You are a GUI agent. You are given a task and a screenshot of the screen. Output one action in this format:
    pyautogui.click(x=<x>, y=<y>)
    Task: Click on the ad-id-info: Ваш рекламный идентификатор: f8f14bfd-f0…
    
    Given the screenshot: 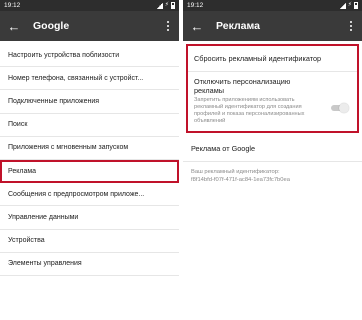 What is the action you would take?
    pyautogui.click(x=272, y=176)
    